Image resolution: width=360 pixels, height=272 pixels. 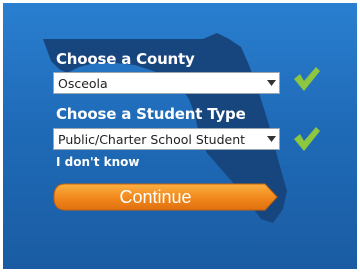 I want to click on county-select: Osceola, so click(x=166, y=83).